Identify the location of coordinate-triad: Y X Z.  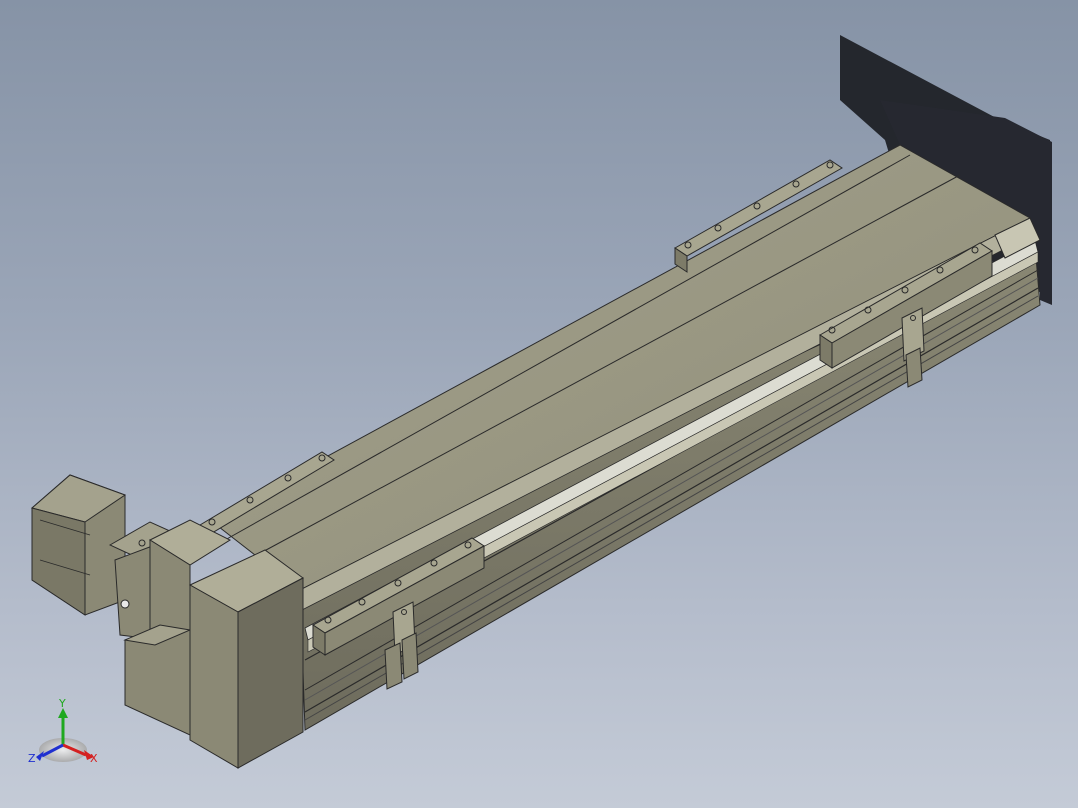
(63, 731).